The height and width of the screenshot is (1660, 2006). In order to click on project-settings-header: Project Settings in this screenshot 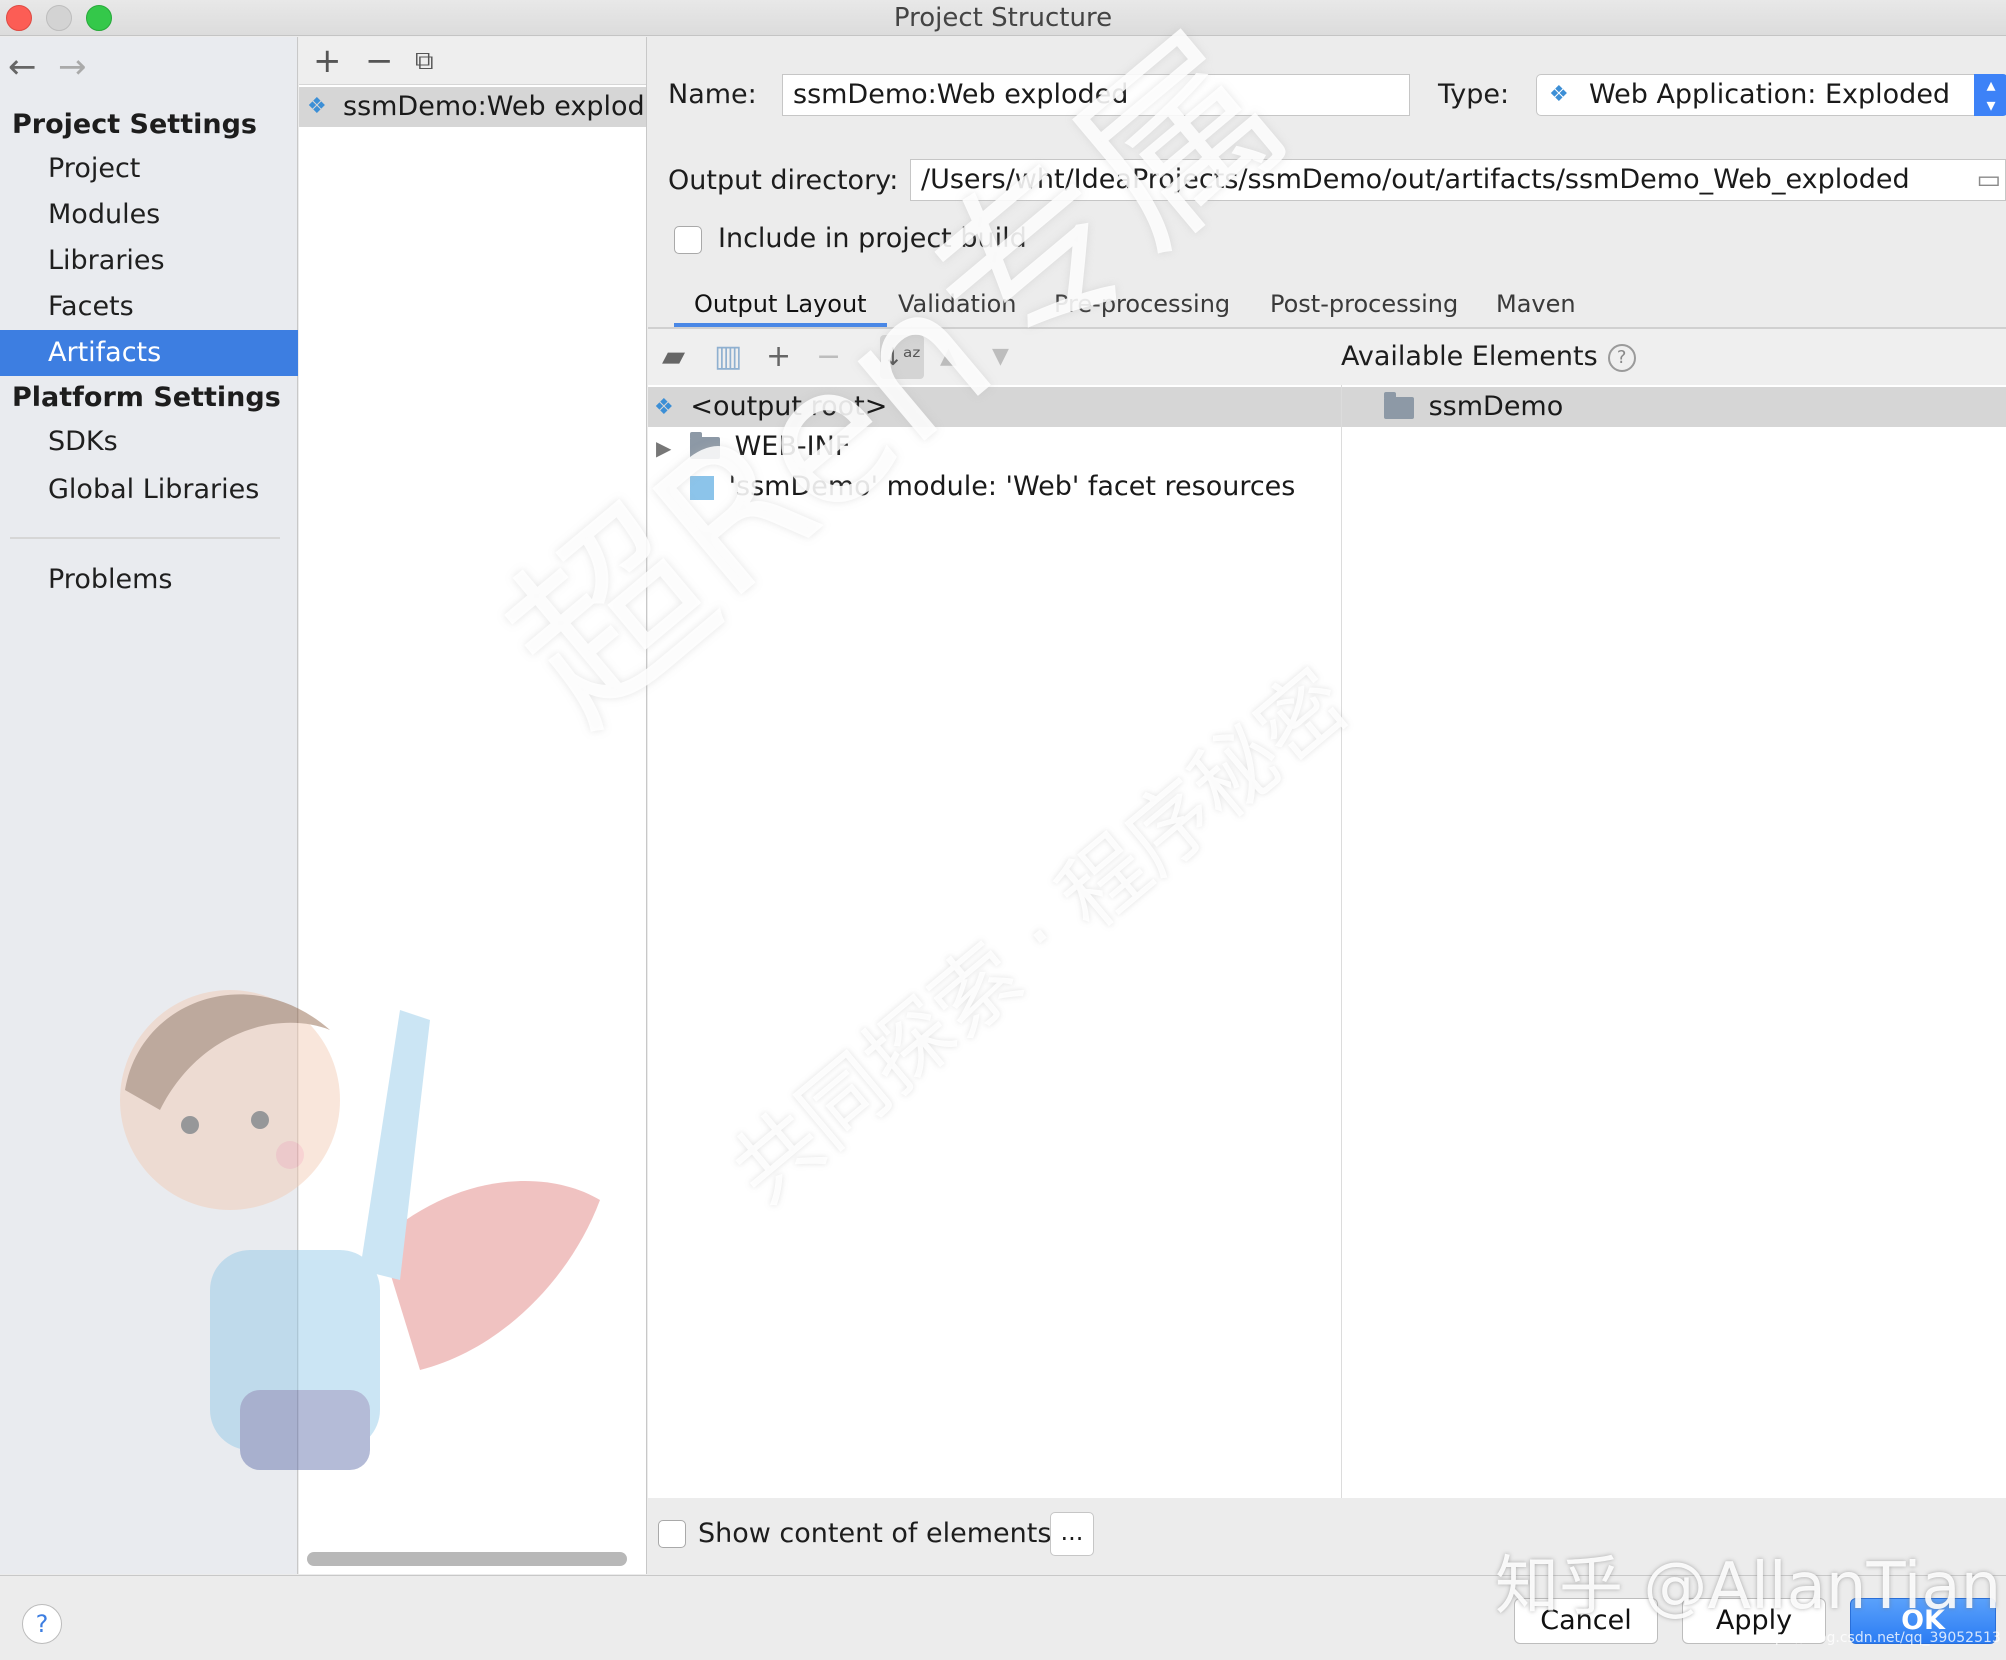, I will do `click(134, 124)`.